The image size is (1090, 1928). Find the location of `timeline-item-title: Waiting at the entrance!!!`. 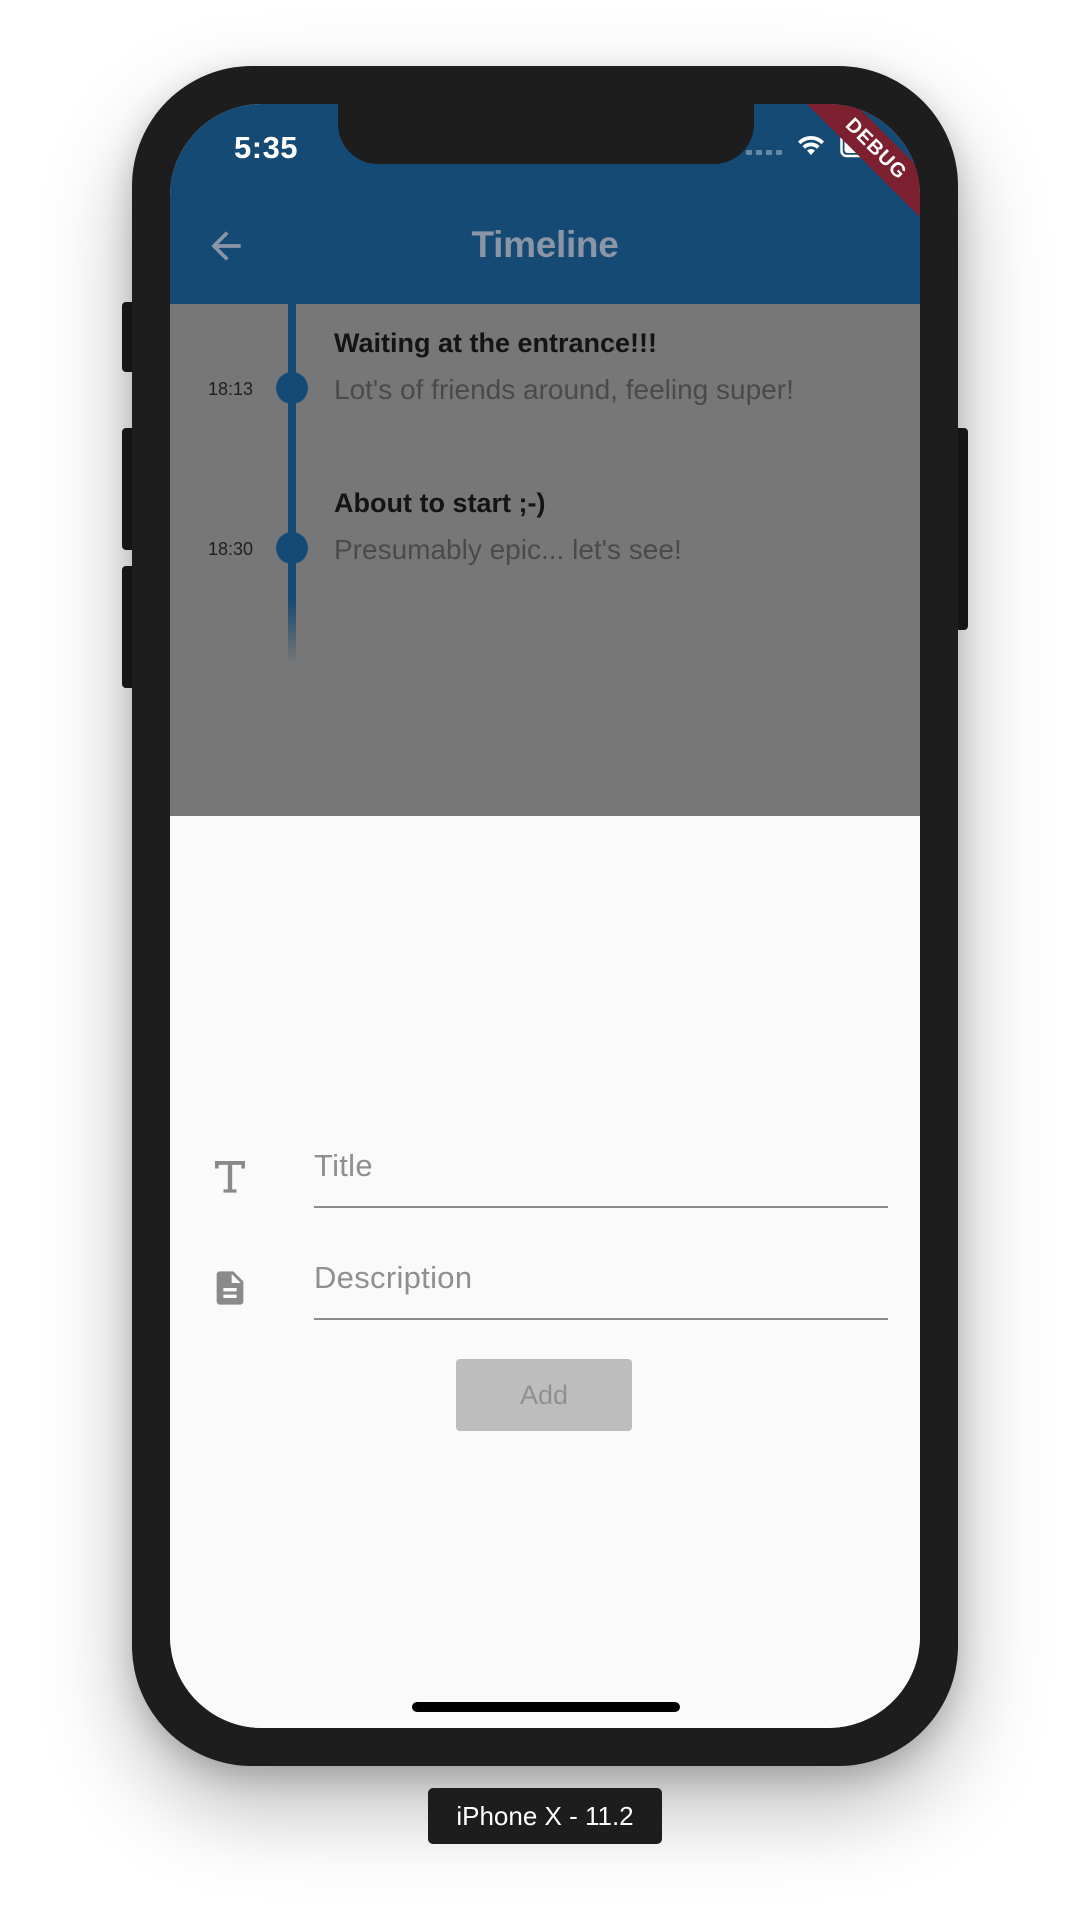

timeline-item-title: Waiting at the entrance!!! is located at coordinates (496, 343).